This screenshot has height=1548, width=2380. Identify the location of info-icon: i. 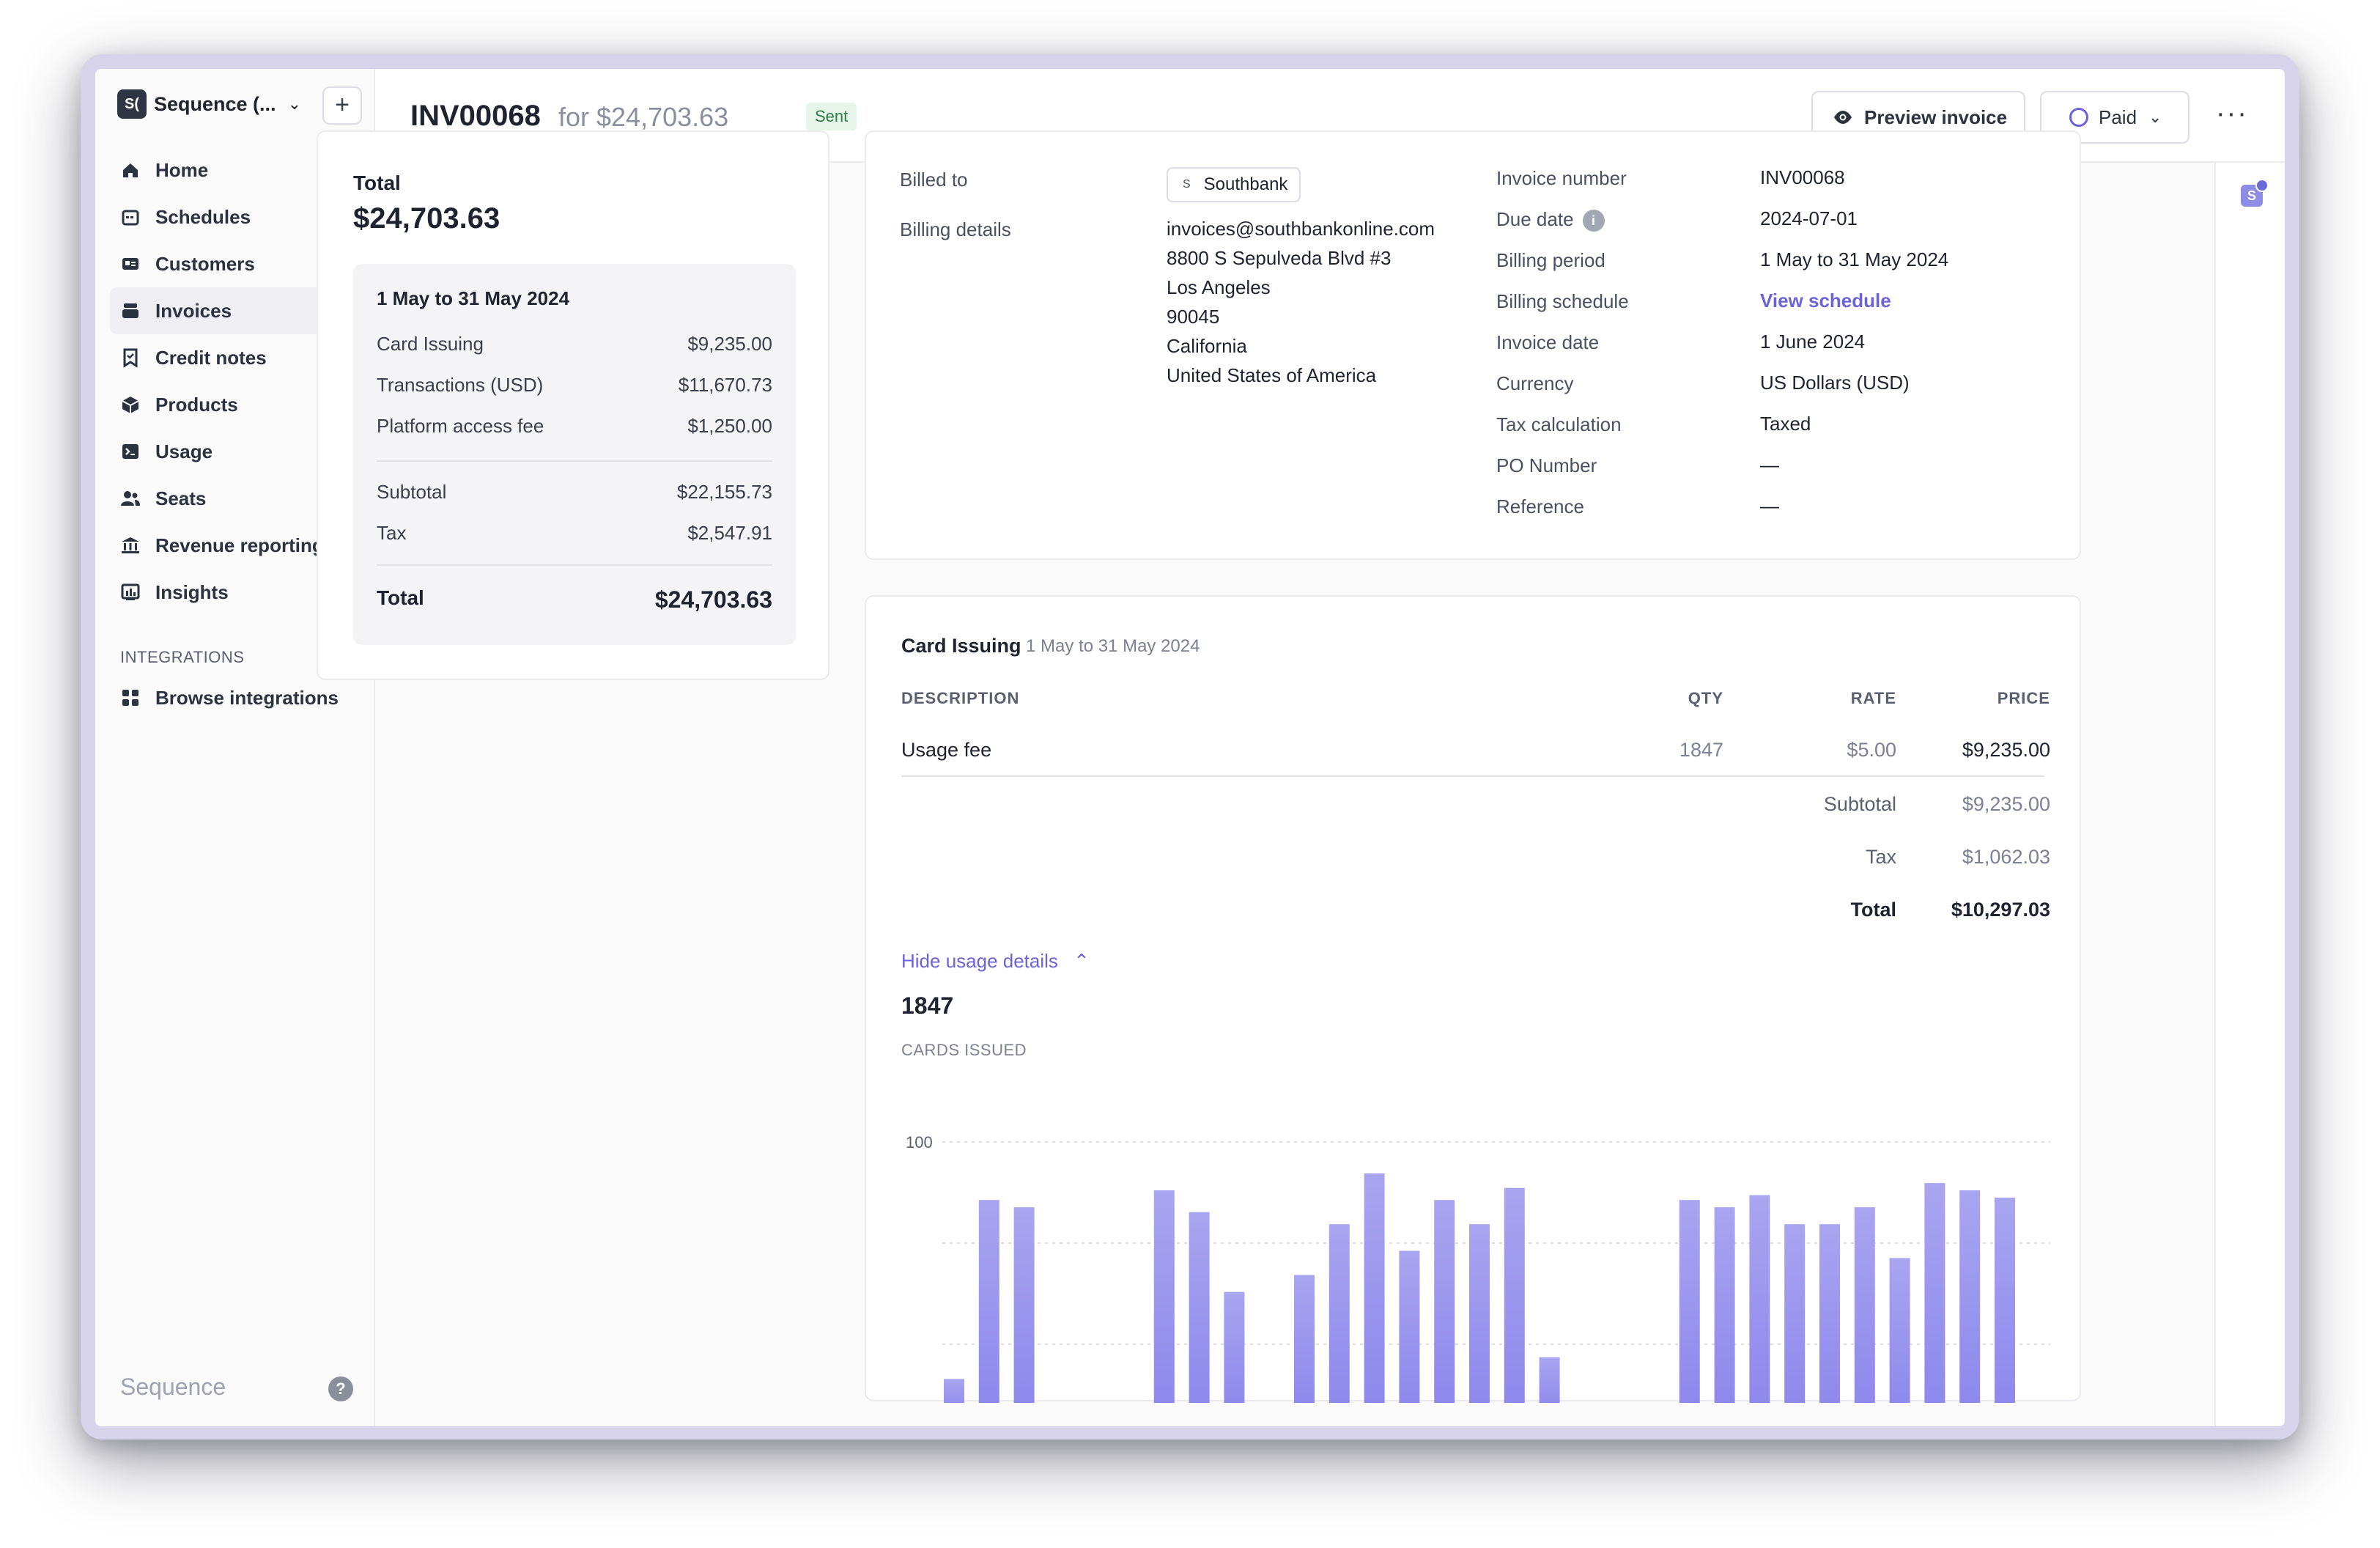
(1593, 221).